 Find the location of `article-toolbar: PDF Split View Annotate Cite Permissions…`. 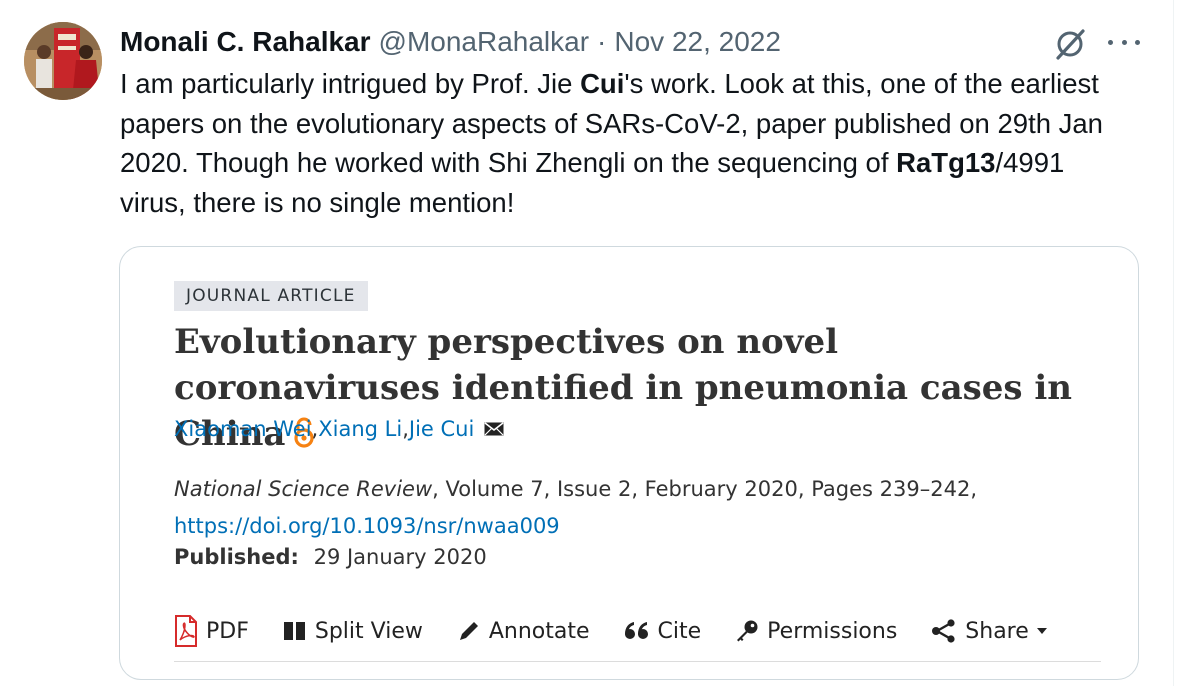

article-toolbar: PDF Split View Annotate Cite Permissions… is located at coordinates (615, 631).